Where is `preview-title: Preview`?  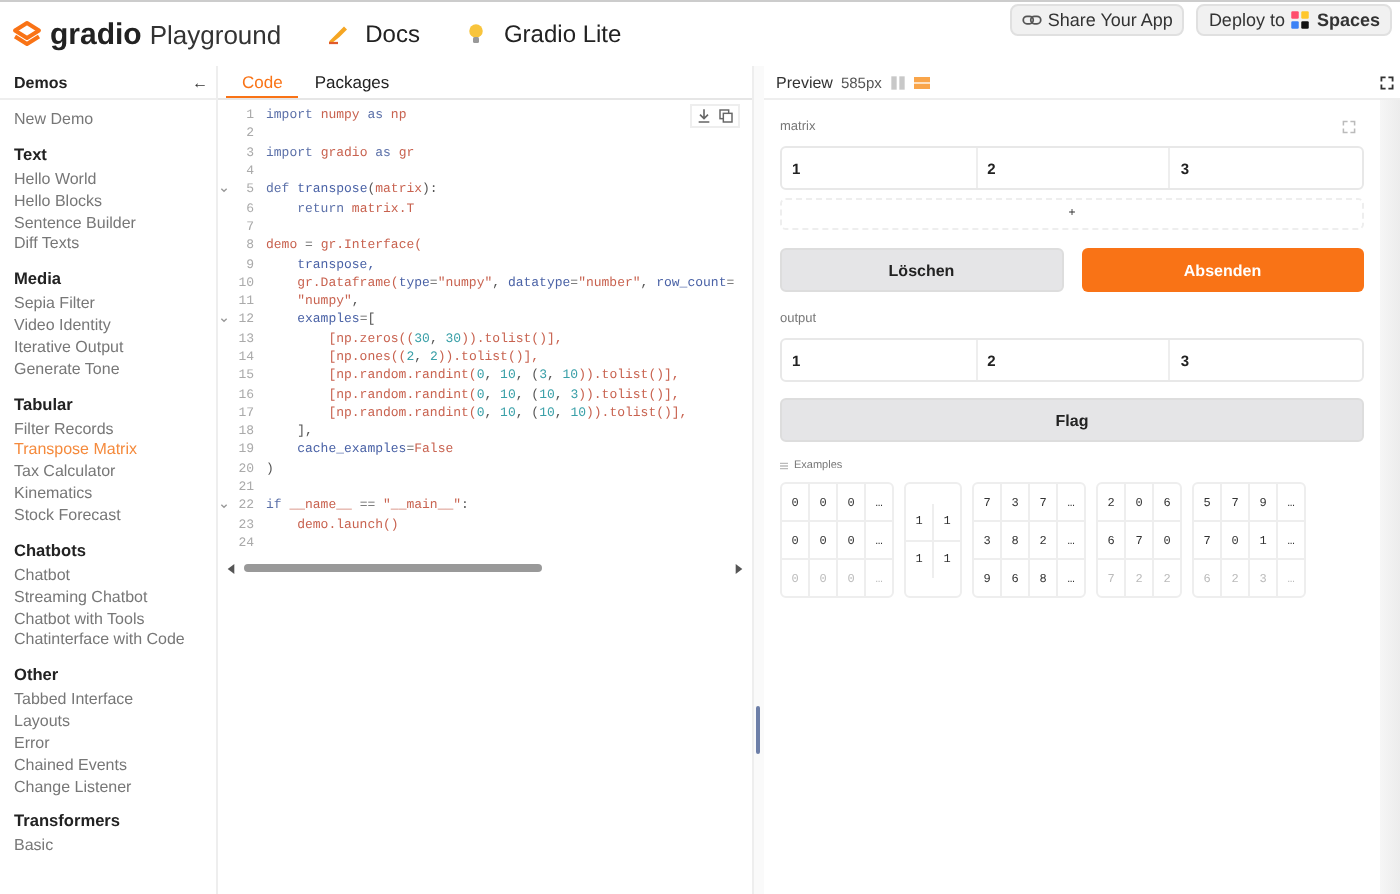 preview-title: Preview is located at coordinates (804, 82).